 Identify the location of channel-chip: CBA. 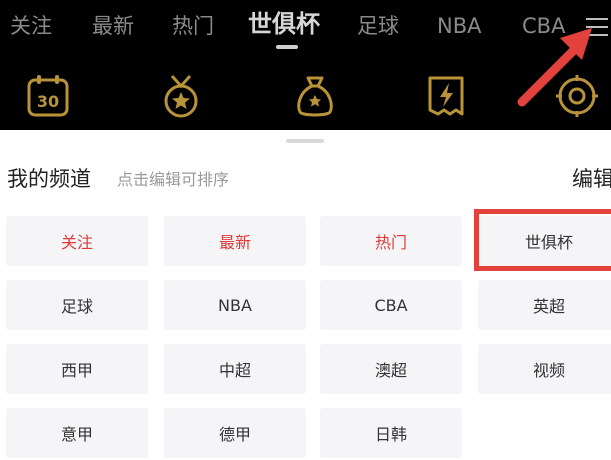
(391, 305).